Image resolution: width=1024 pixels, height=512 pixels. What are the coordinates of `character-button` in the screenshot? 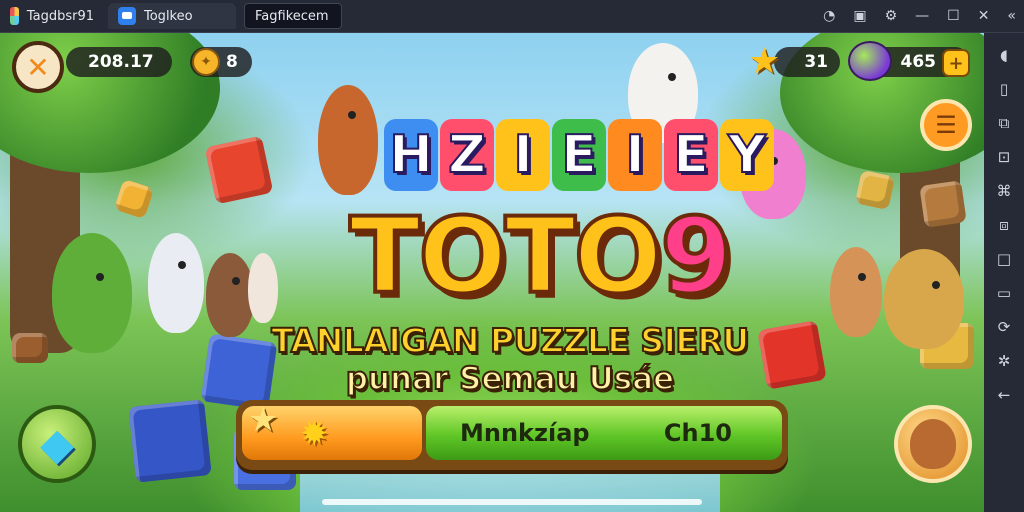 It's located at (933, 444).